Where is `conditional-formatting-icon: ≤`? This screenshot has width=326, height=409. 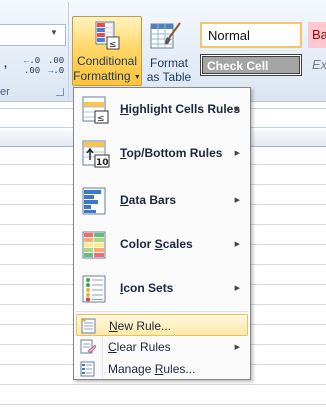 conditional-formatting-icon: ≤ is located at coordinates (107, 35).